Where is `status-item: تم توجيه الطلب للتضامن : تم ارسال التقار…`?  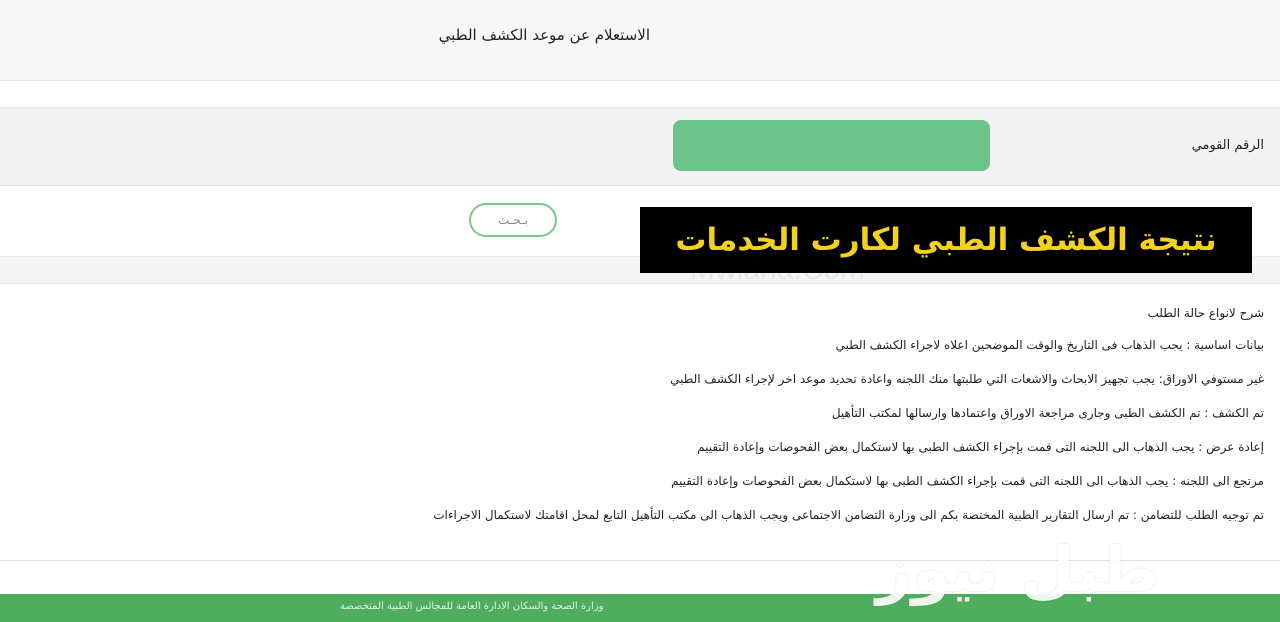 status-item: تم توجيه الطلب للتضامن : تم ارسال التقار… is located at coordinates (848, 515).